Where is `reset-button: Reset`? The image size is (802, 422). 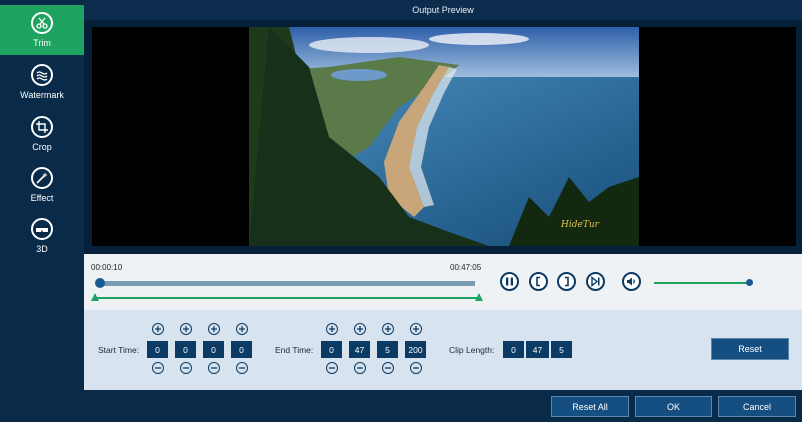
reset-button: Reset is located at coordinates (750, 349).